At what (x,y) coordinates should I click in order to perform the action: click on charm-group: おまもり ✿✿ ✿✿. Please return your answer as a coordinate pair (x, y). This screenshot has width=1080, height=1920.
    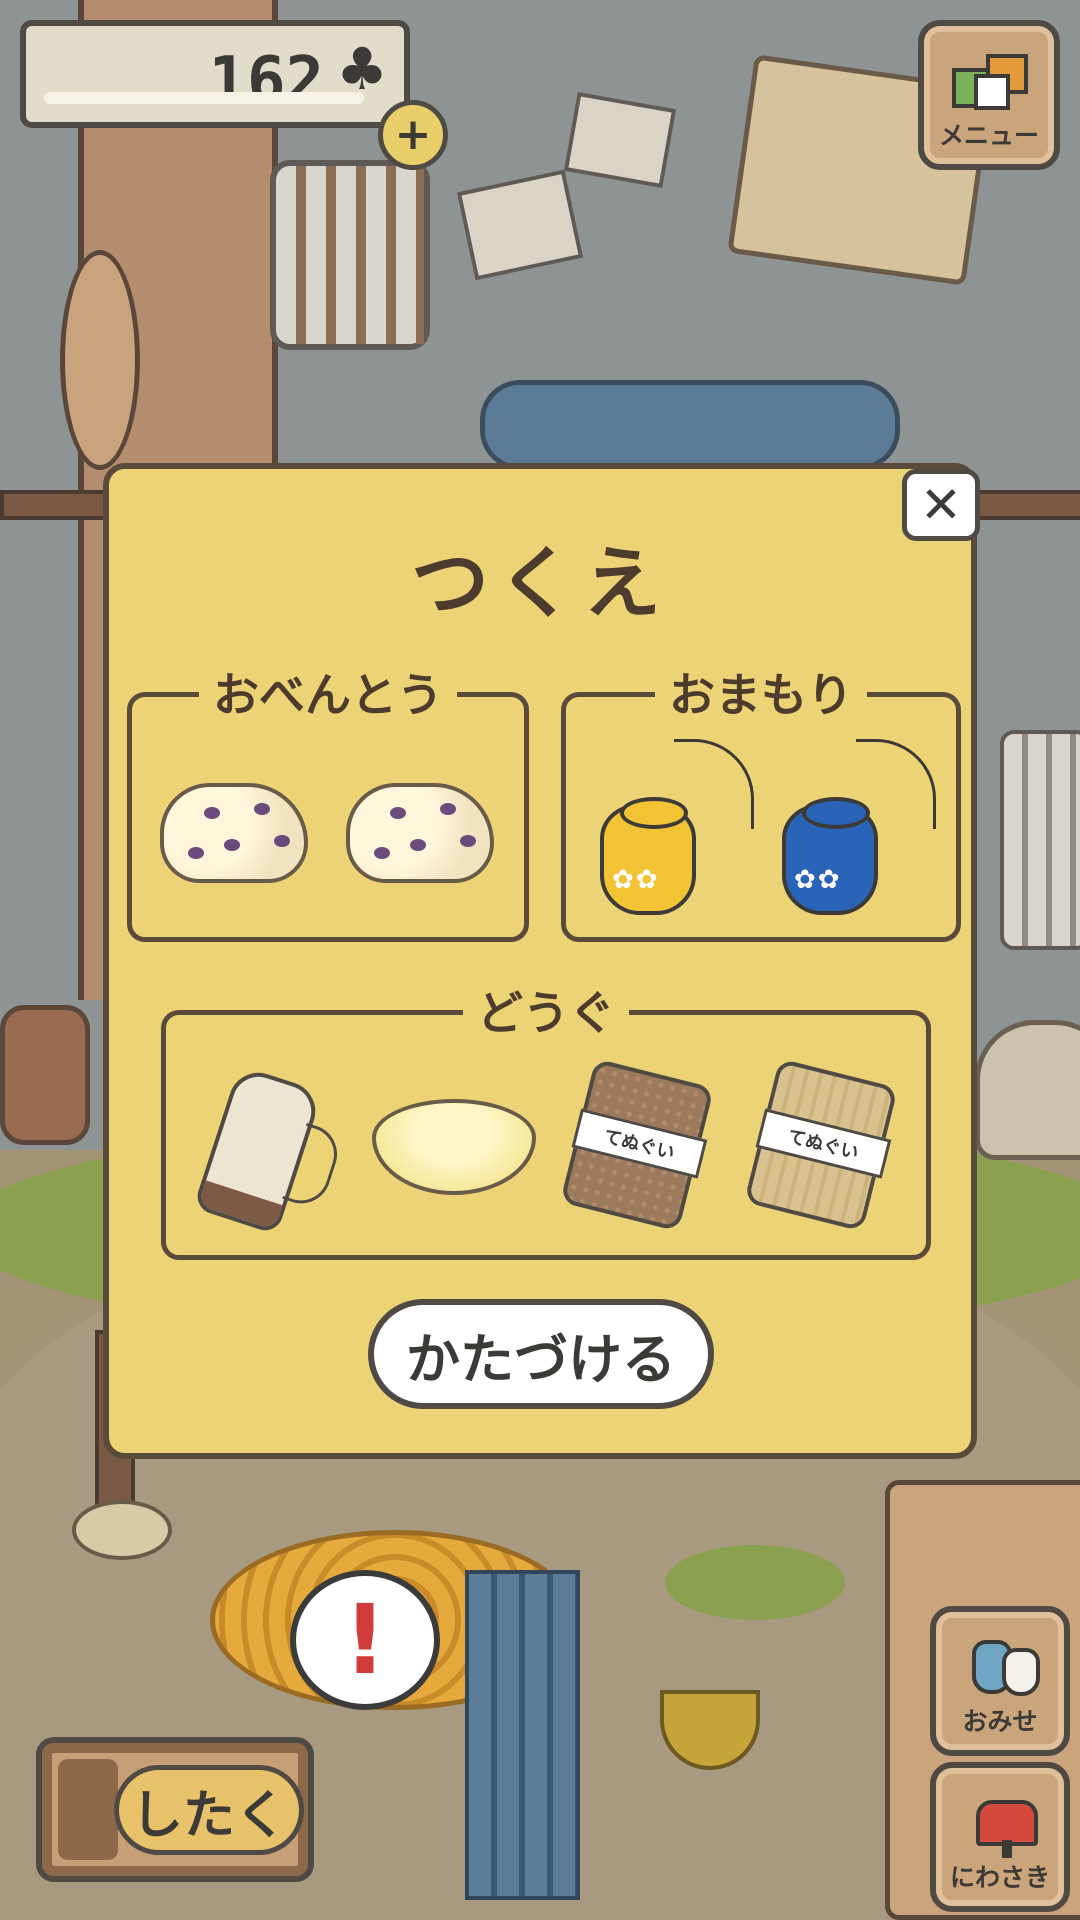
    Looking at the image, I should click on (761, 805).